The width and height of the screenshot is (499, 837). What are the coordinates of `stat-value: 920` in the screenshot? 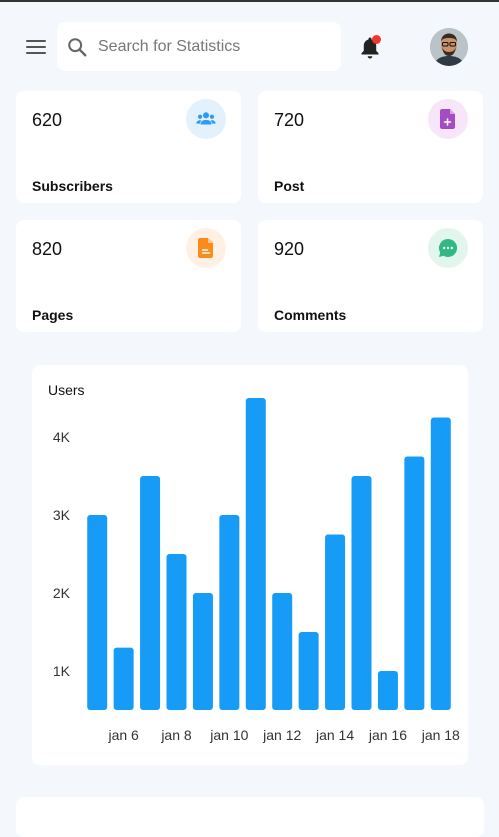 It's located at (289, 249).